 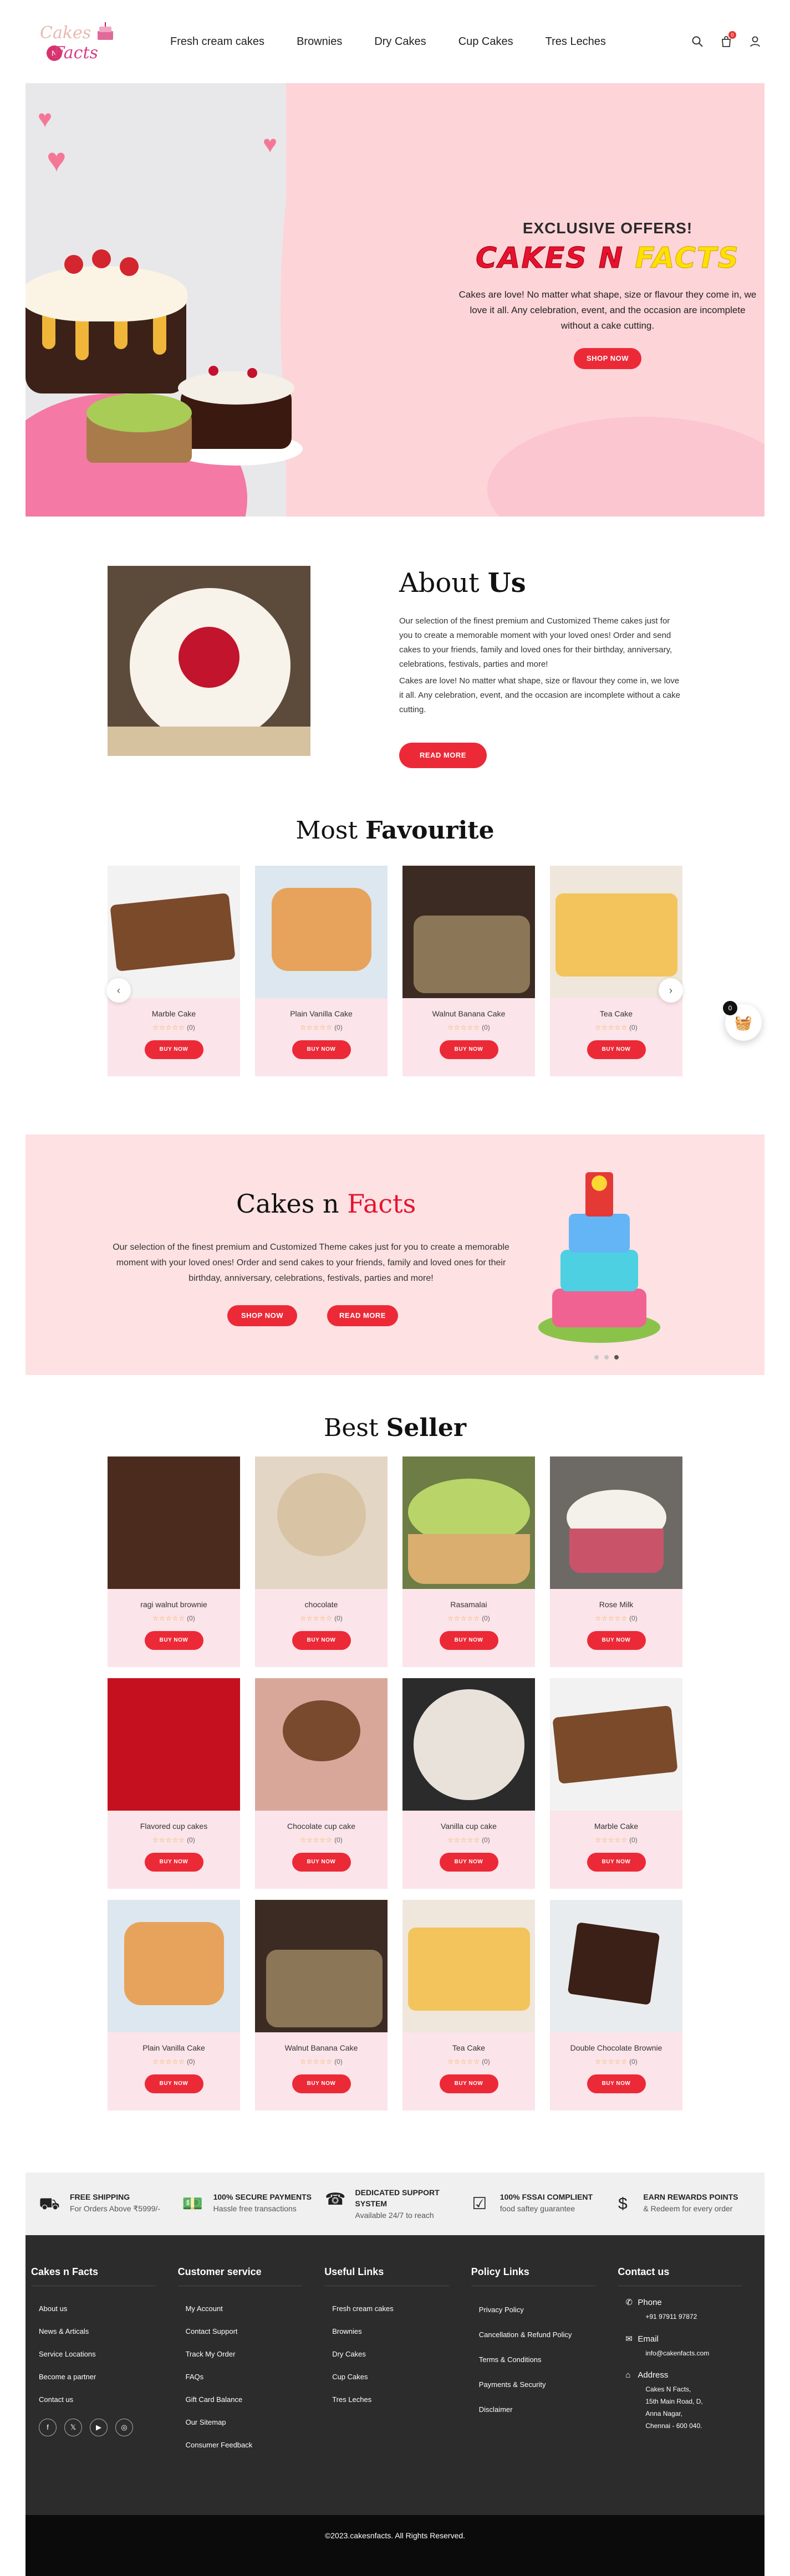 What do you see at coordinates (539, 2334) in the screenshot?
I see `footer-link: Cancellation & Refund Policy` at bounding box center [539, 2334].